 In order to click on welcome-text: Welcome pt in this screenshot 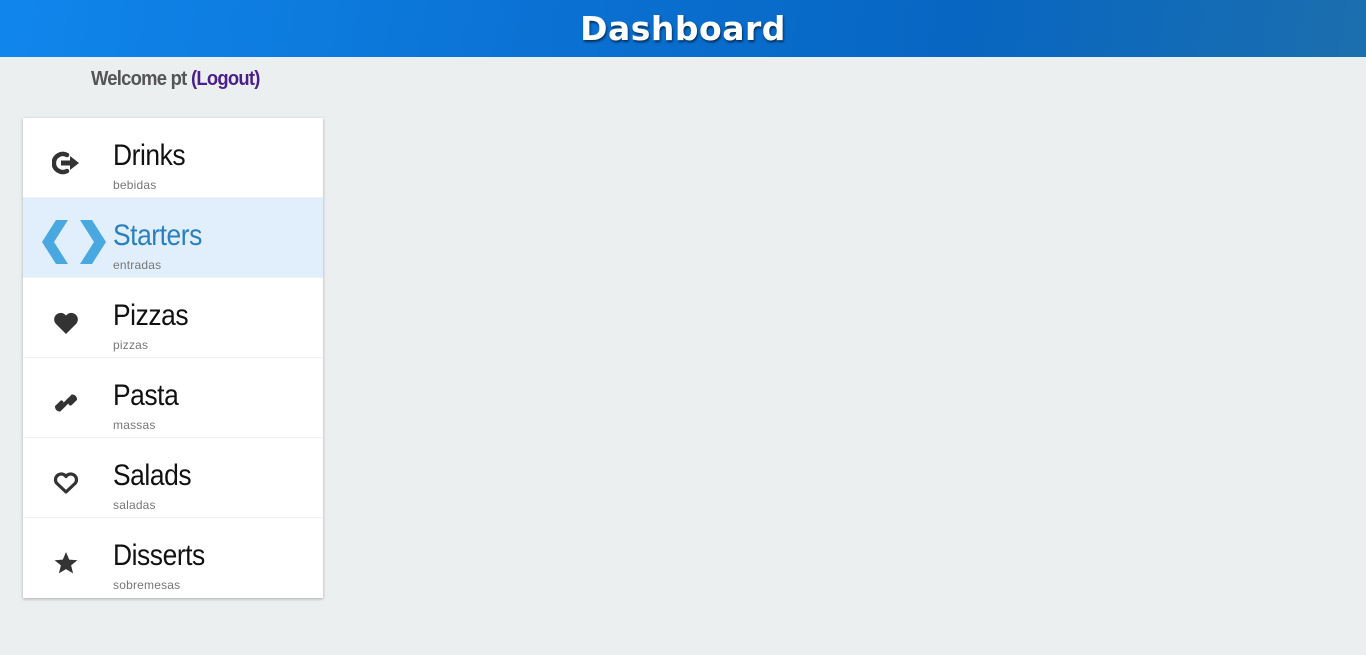, I will do `click(139, 79)`.